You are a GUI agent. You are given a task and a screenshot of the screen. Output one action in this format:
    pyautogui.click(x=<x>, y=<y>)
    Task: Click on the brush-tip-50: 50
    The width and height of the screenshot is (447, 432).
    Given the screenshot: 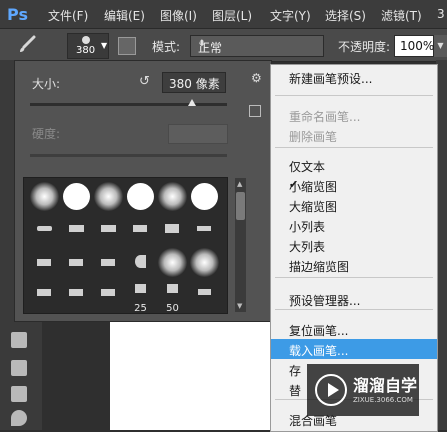 What is the action you would take?
    pyautogui.click(x=172, y=297)
    